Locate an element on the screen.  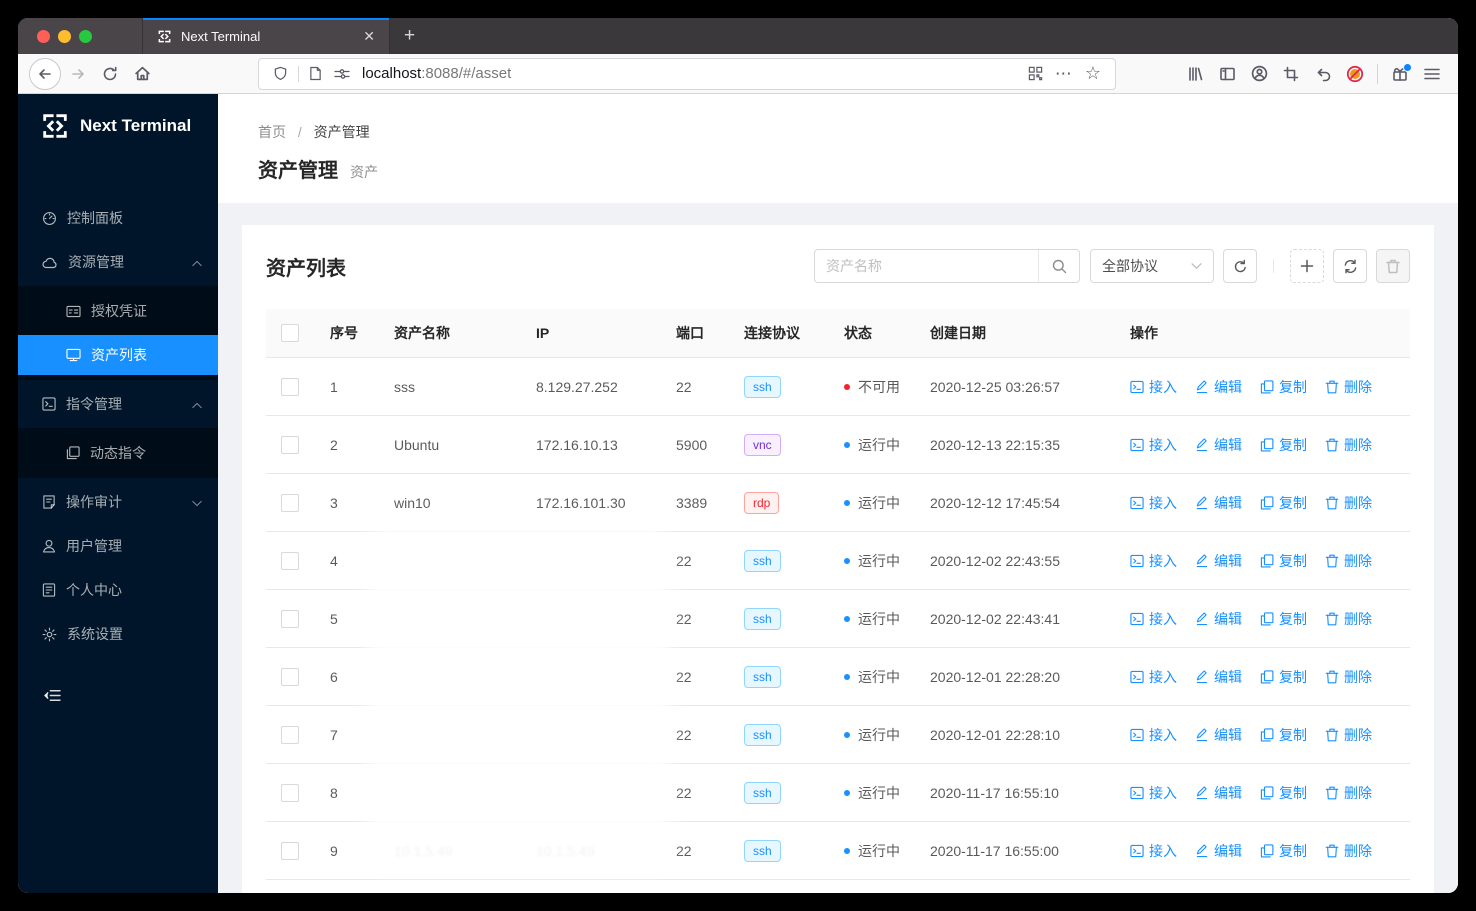
delete-selected-button is located at coordinates (1393, 266).